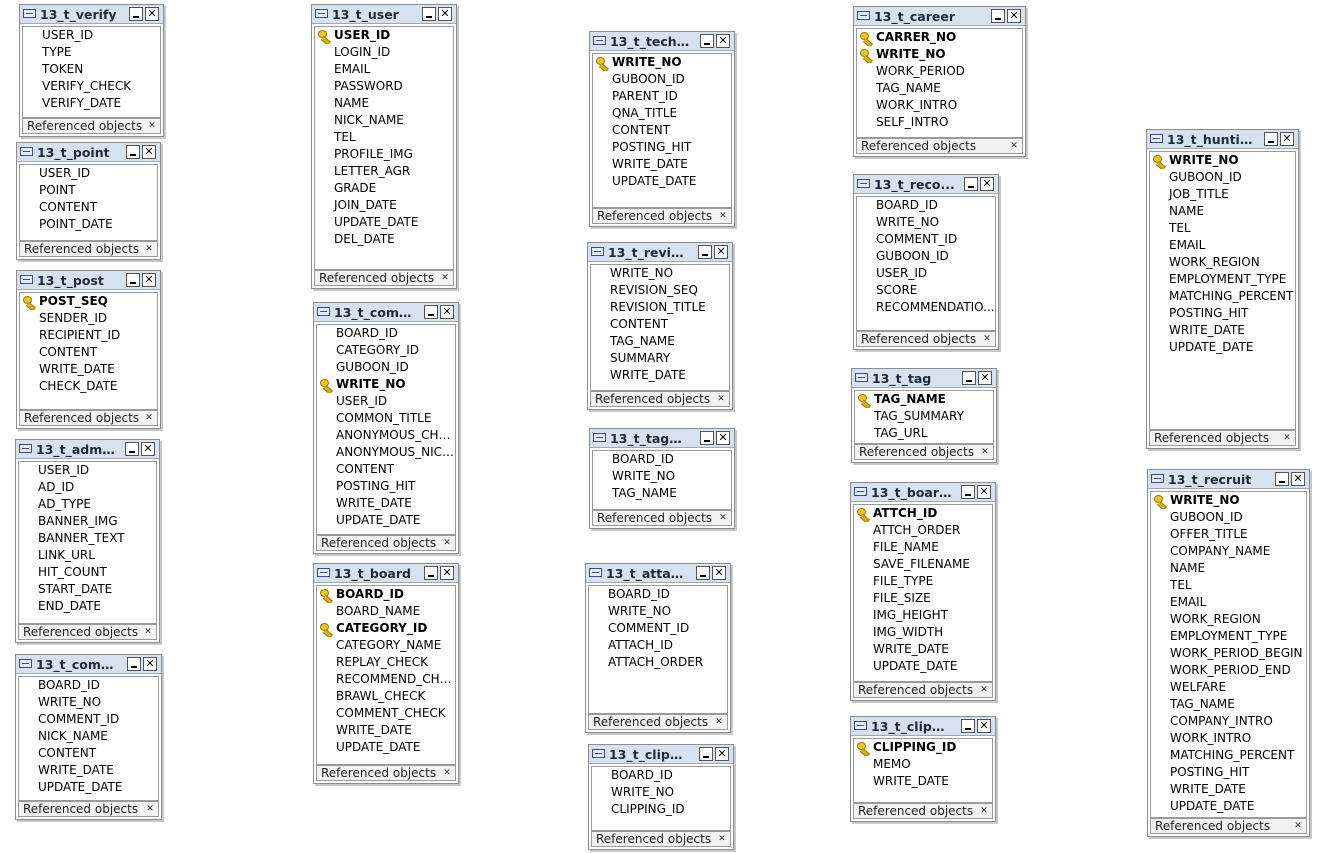 This screenshot has height=853, width=1327. Describe the element at coordinates (87, 555) in the screenshot. I see `field-row: LINK_URL` at that location.